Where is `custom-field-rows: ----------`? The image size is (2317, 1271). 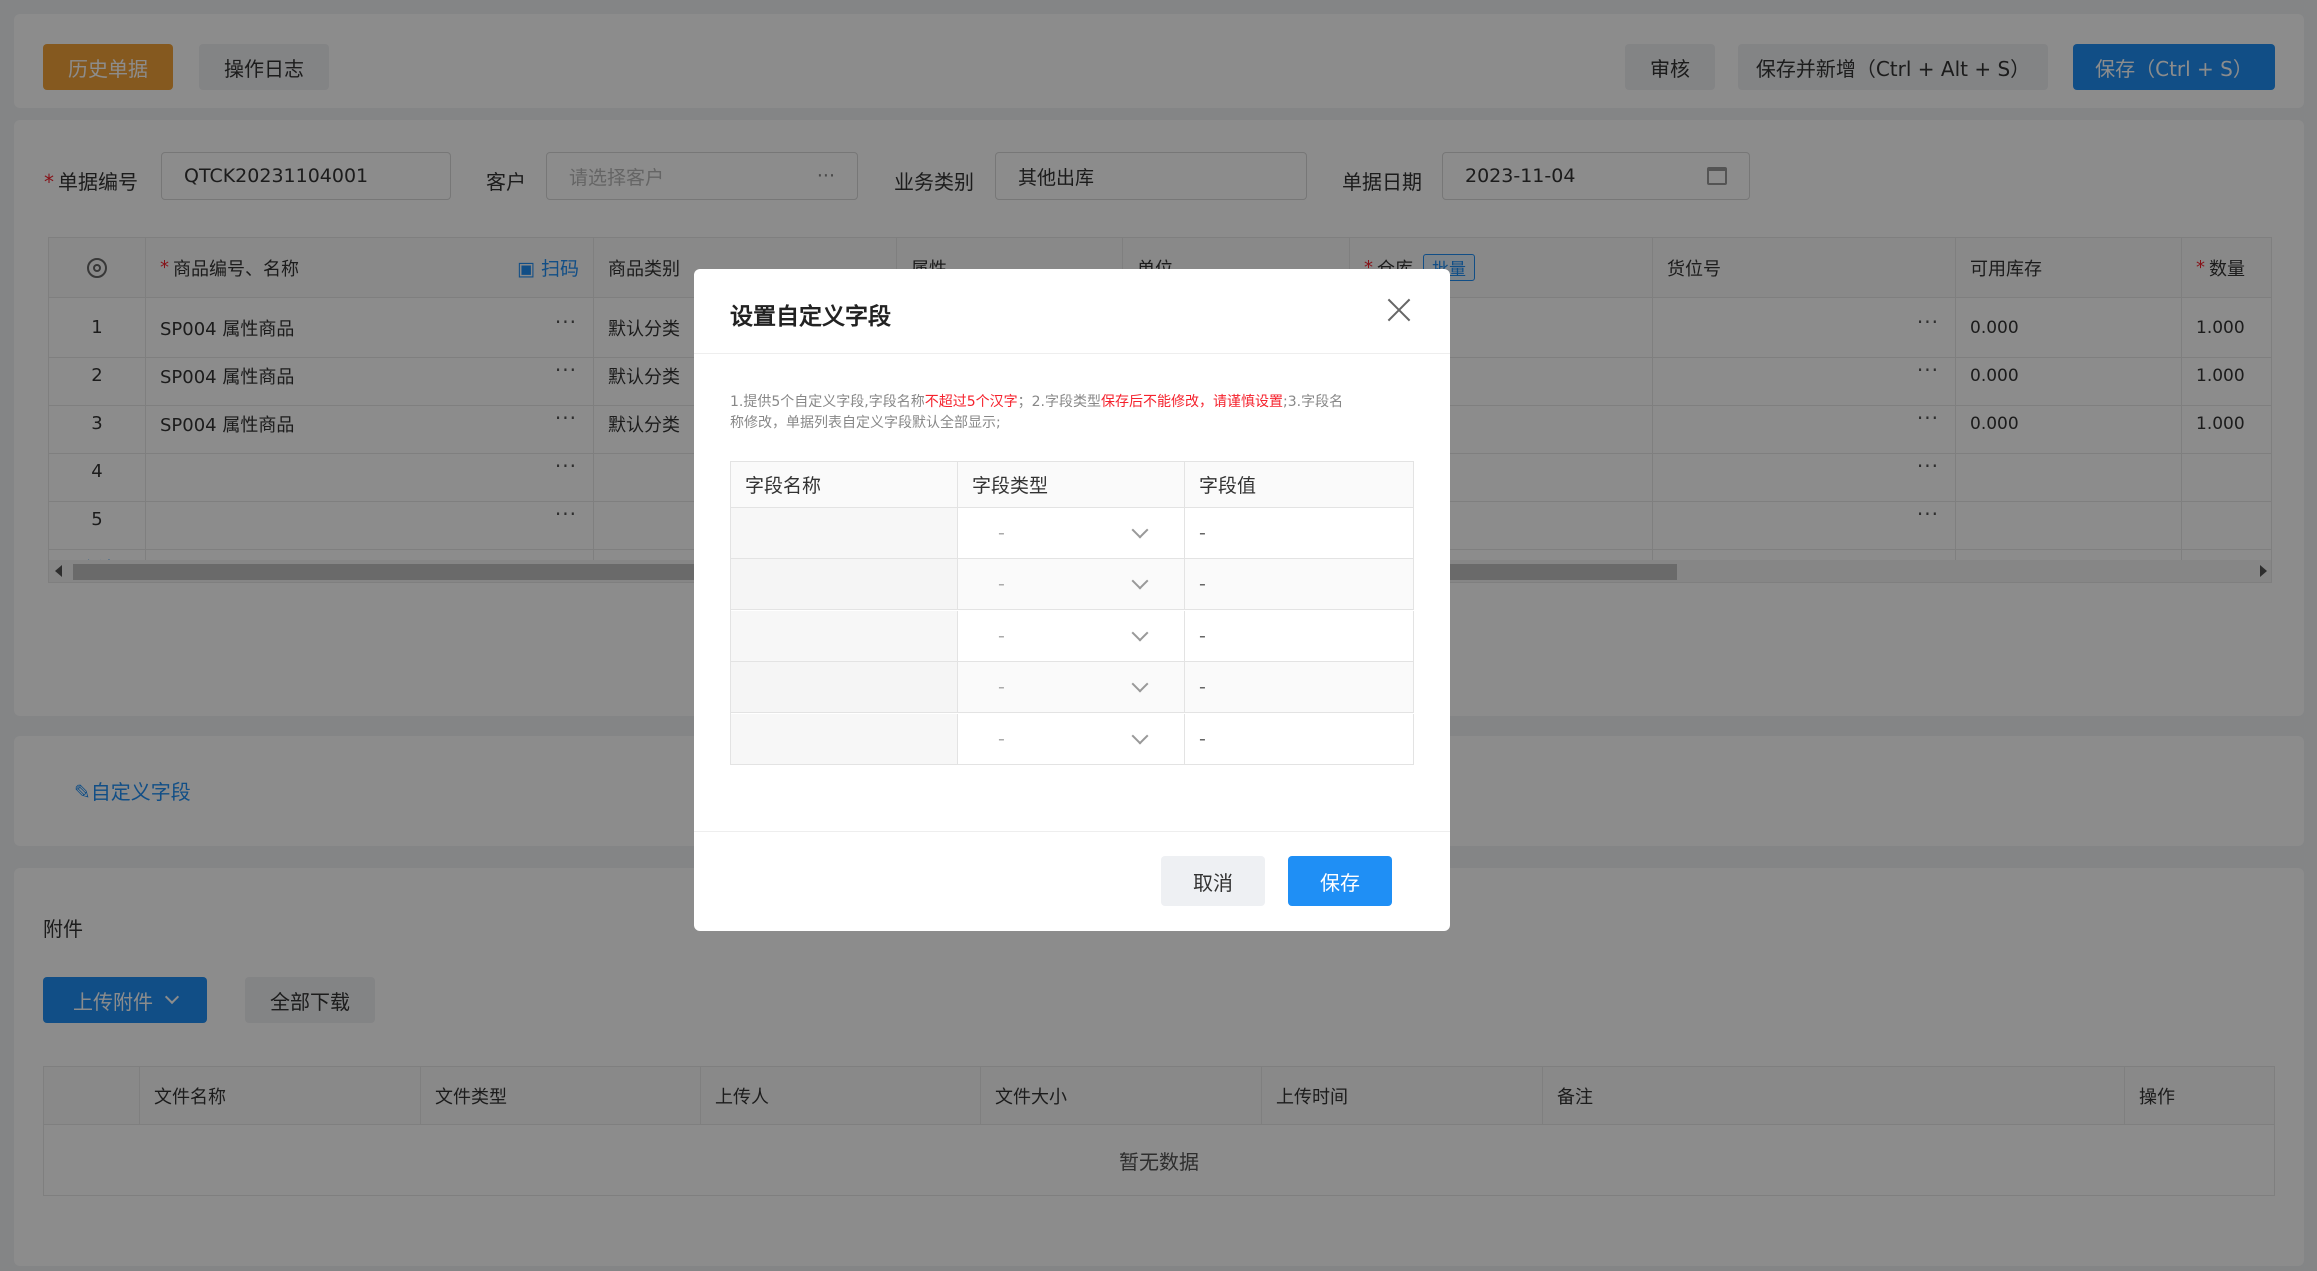
custom-field-rows: ---------- is located at coordinates (1072, 636).